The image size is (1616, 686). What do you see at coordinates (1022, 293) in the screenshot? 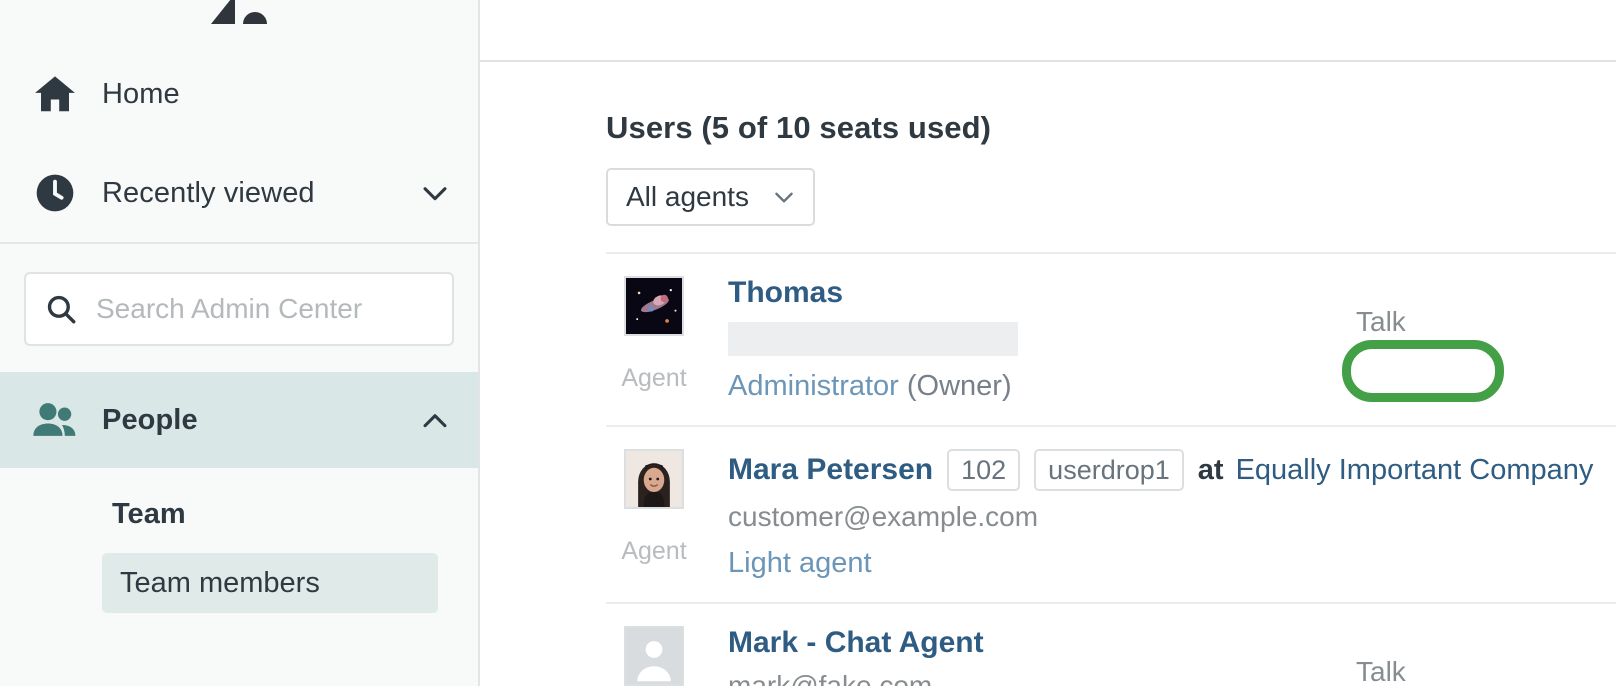
I see `user-name-line: Thomas` at bounding box center [1022, 293].